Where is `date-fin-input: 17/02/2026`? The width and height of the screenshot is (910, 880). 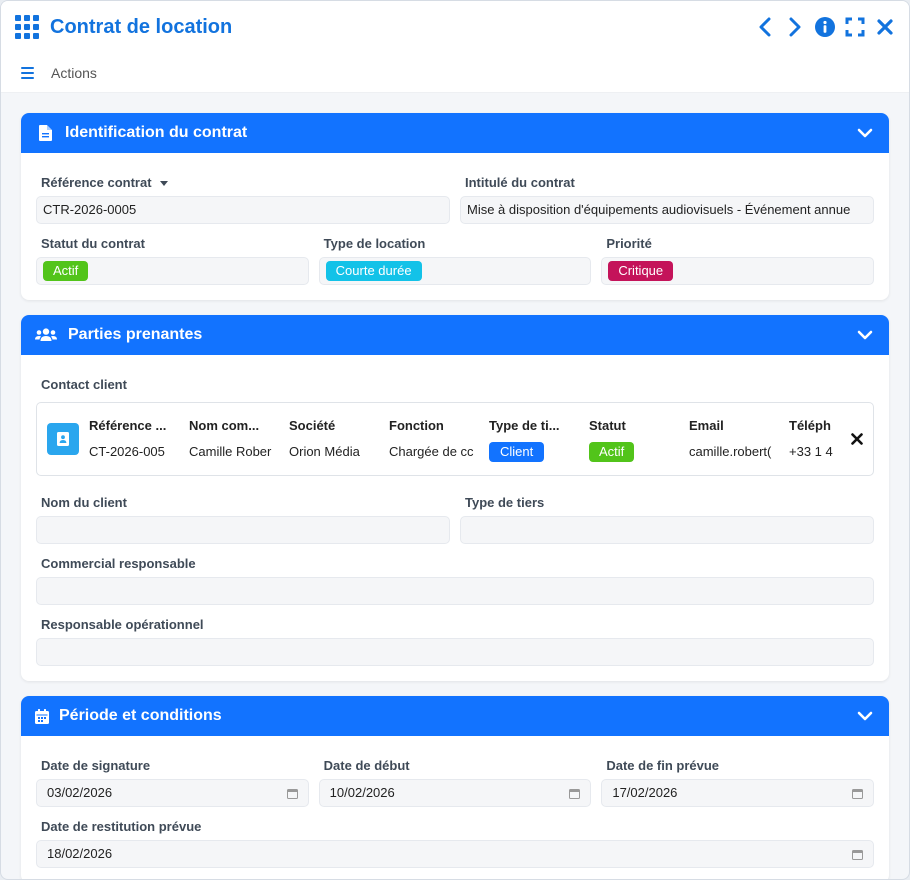 date-fin-input: 17/02/2026 is located at coordinates (738, 793).